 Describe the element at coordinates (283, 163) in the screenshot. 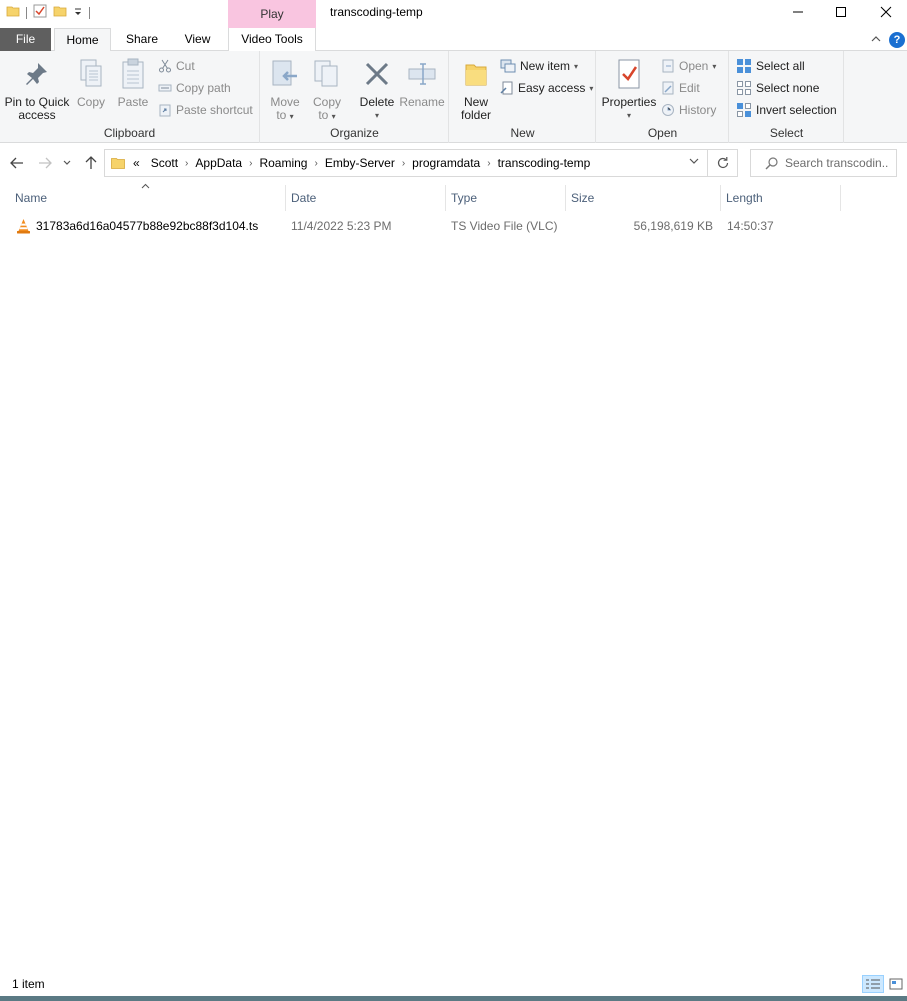

I see `breadcrumb-roaming: Roaming` at that location.